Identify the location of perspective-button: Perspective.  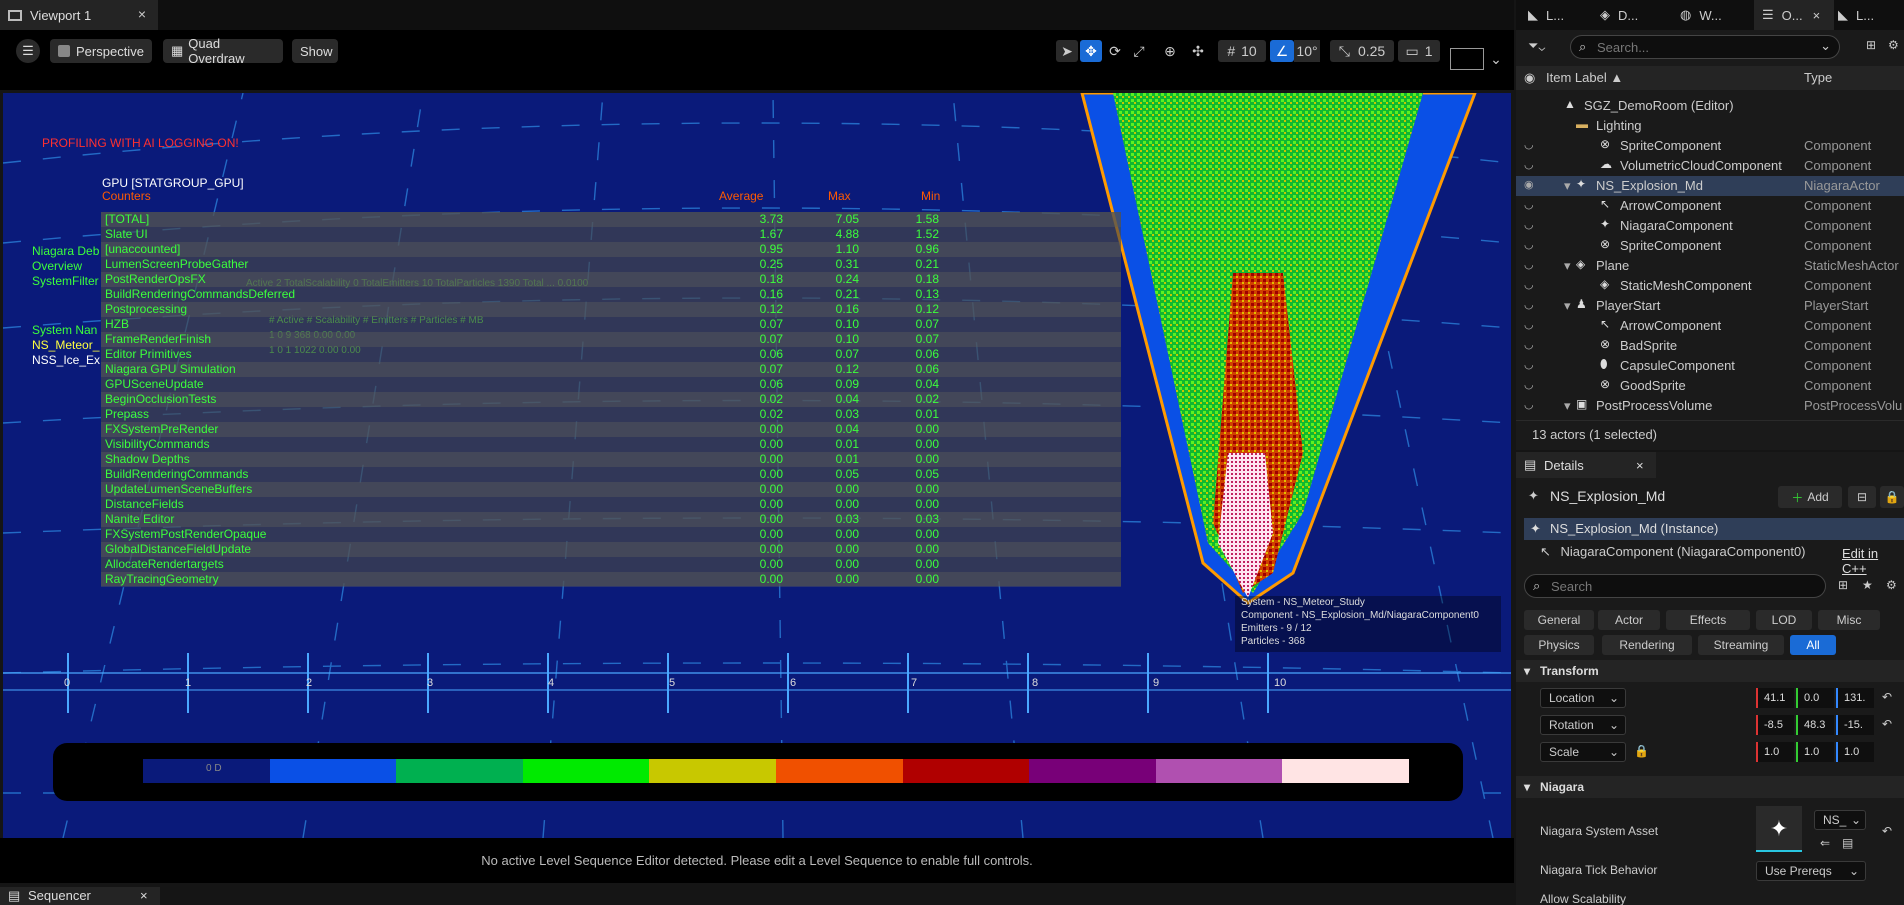
(101, 51).